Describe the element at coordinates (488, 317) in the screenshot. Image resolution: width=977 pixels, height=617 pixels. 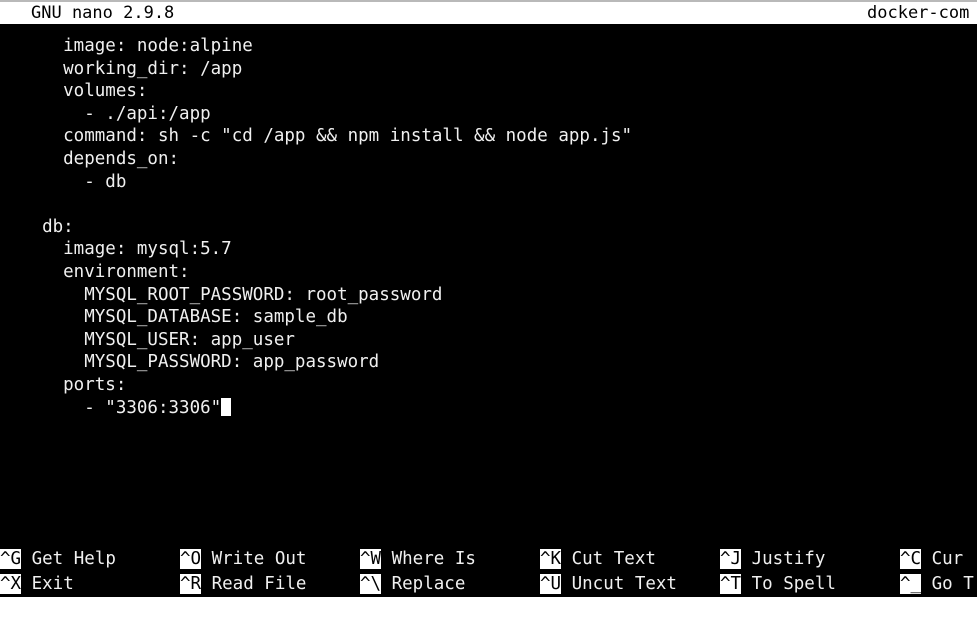
I see `code-line: MYSQL_DATABASE: sample_db` at that location.